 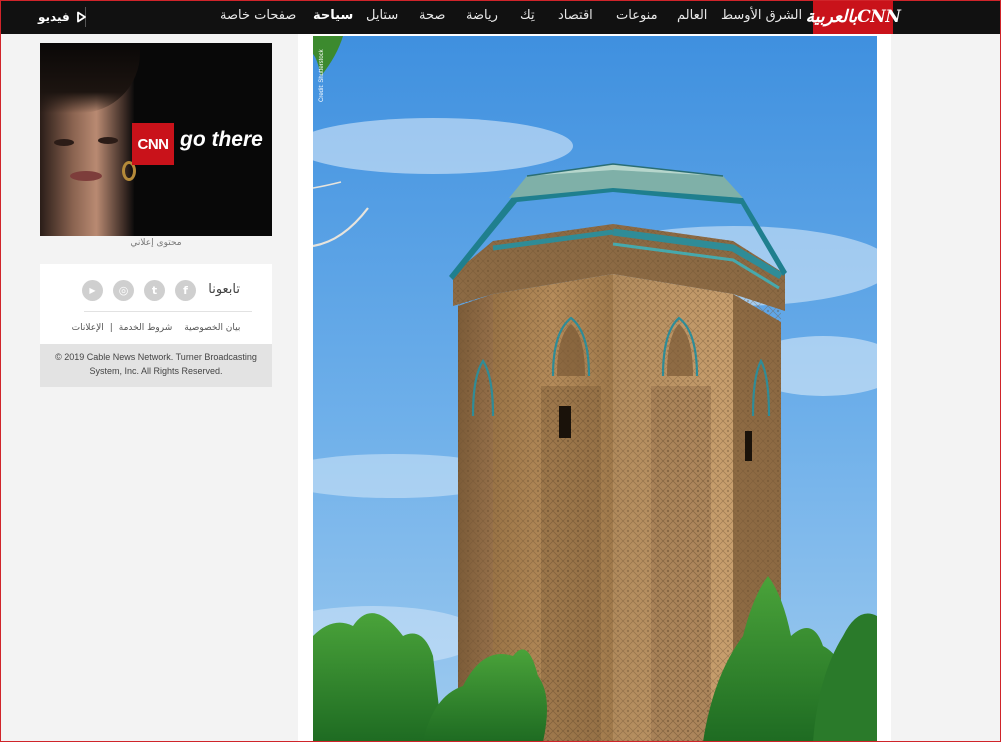 What do you see at coordinates (81, 17) in the screenshot?
I see `play-icon` at bounding box center [81, 17].